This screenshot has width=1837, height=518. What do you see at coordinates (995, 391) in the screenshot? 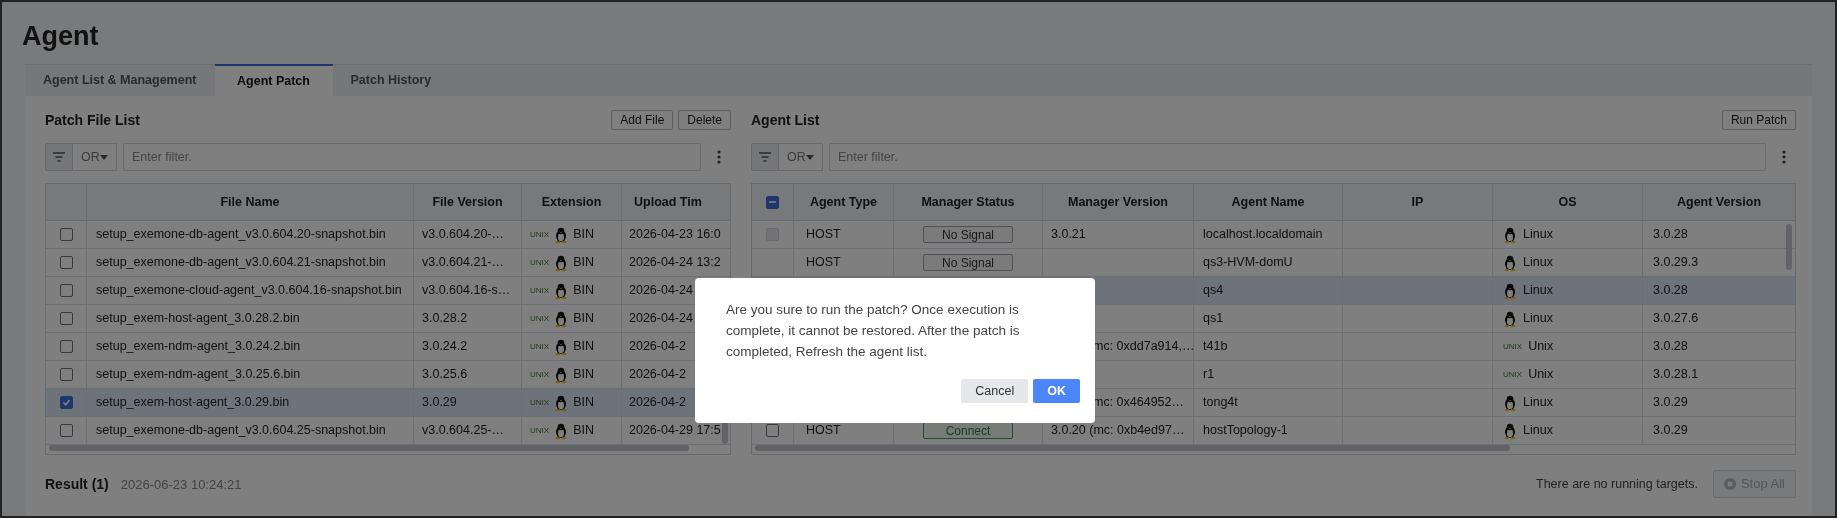
I see `dialog-button: Cancel` at bounding box center [995, 391].